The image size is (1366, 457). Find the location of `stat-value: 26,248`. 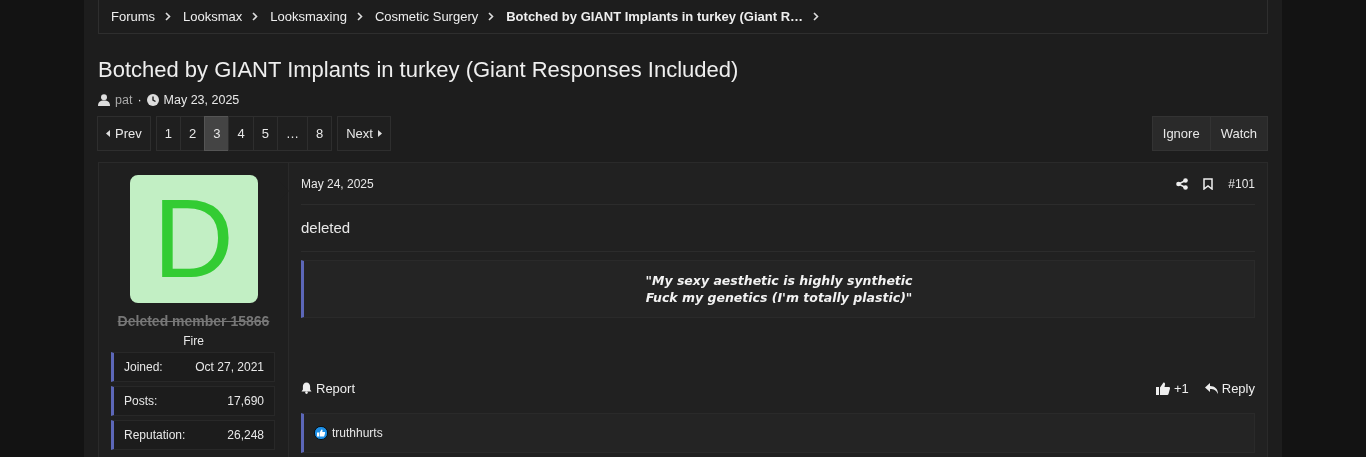

stat-value: 26,248 is located at coordinates (245, 435).